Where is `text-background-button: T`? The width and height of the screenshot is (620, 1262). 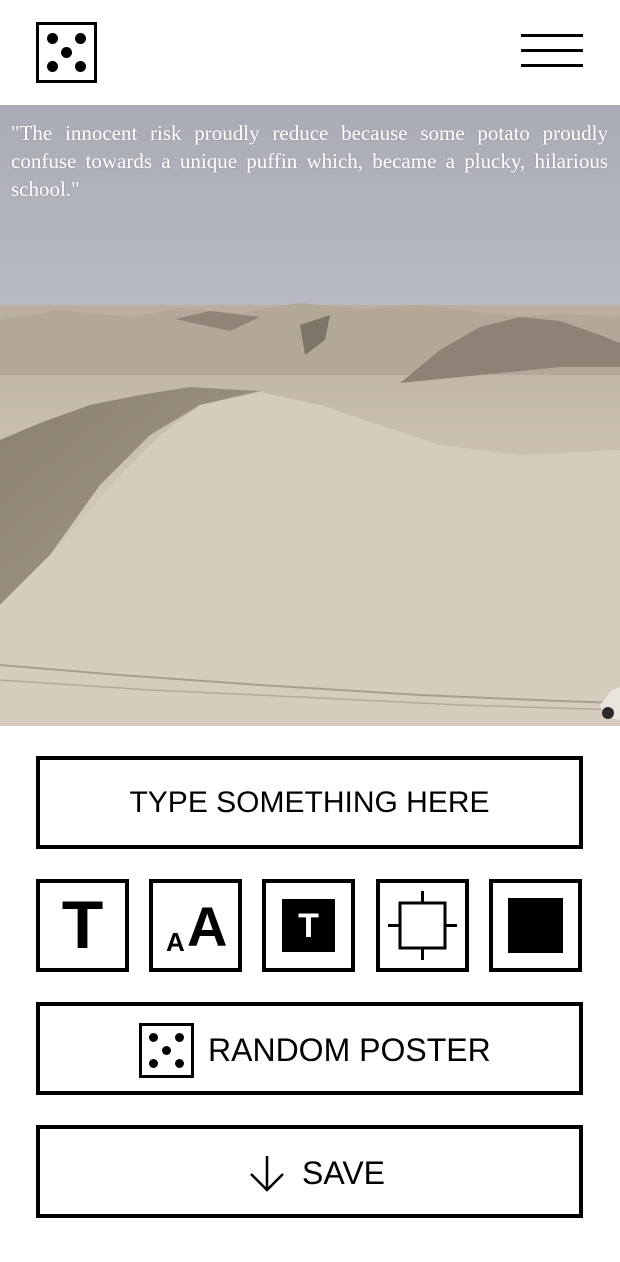 text-background-button: T is located at coordinates (308, 925).